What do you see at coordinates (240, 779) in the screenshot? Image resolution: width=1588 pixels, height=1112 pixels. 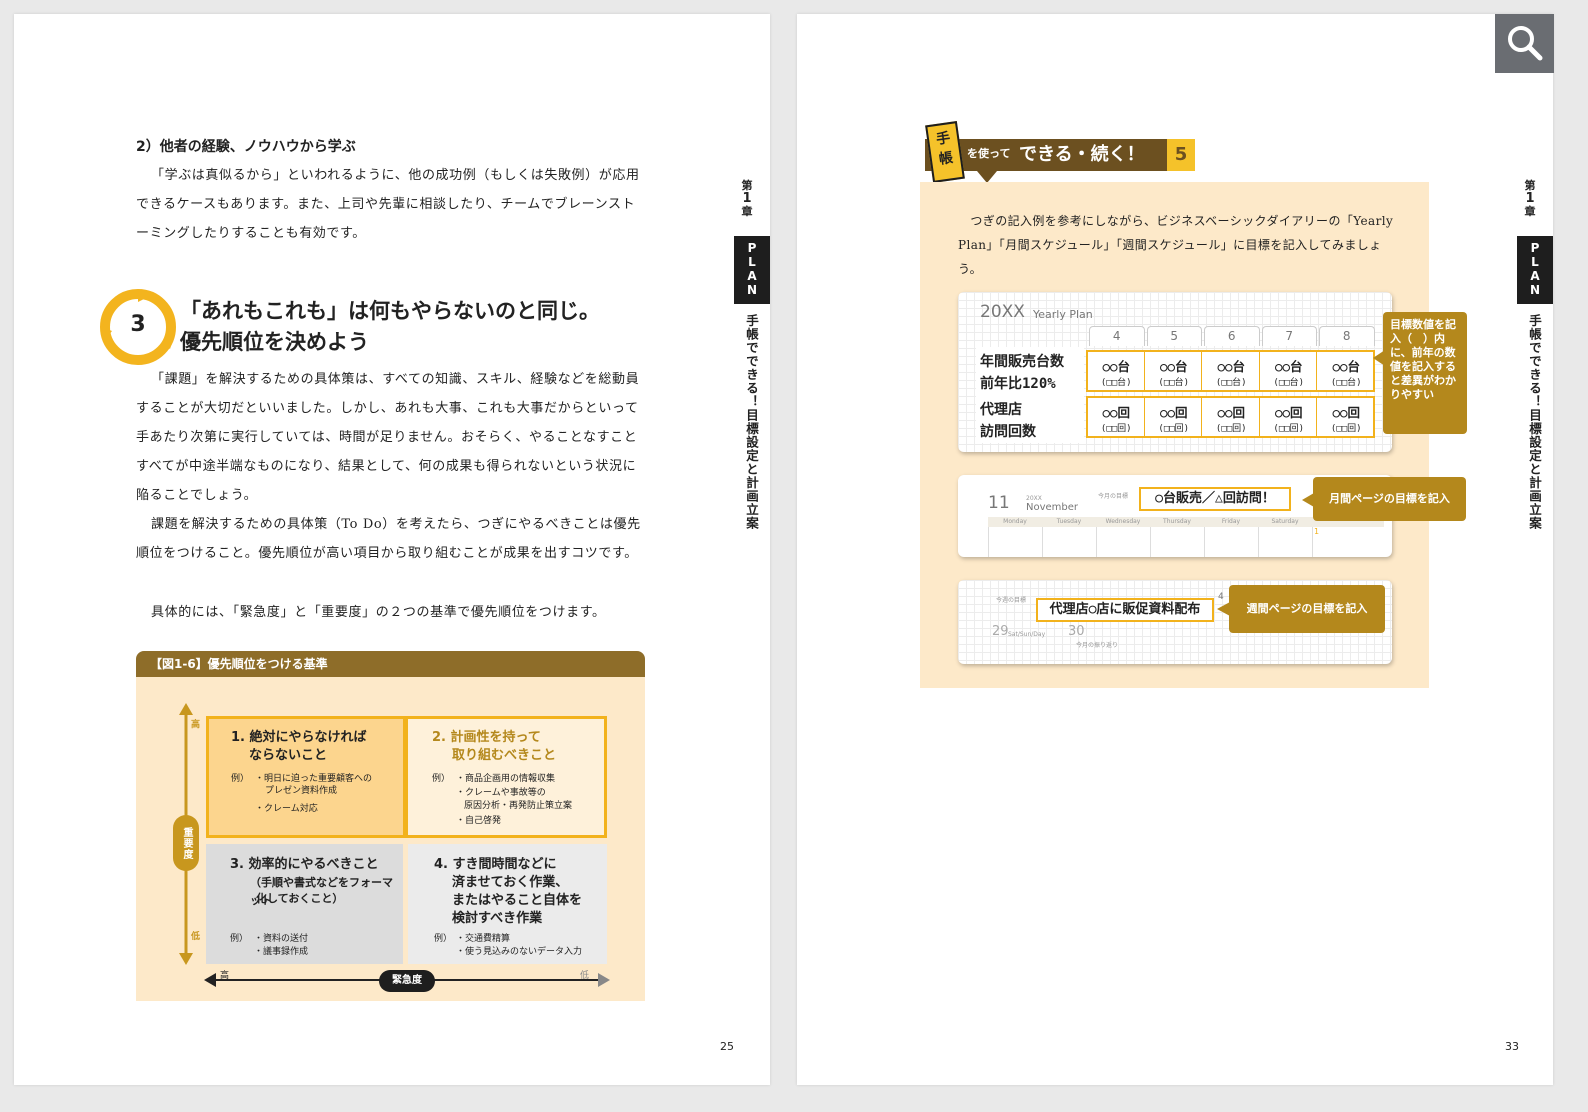 I see `quadrant-1-example-prefix: 例）` at bounding box center [240, 779].